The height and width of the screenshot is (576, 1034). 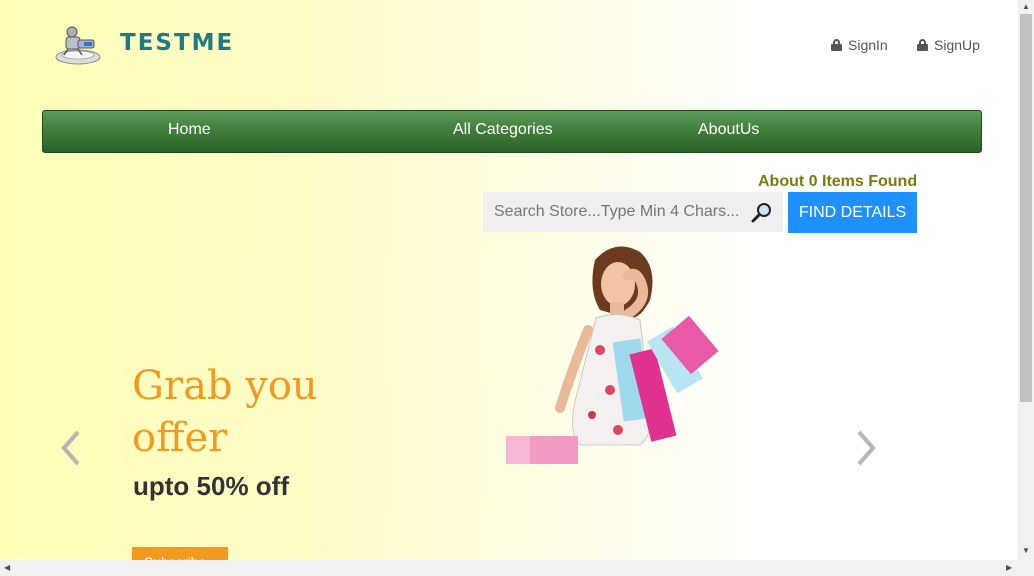 I want to click on main-nav: Home All Categories AboutUs, so click(x=512, y=131).